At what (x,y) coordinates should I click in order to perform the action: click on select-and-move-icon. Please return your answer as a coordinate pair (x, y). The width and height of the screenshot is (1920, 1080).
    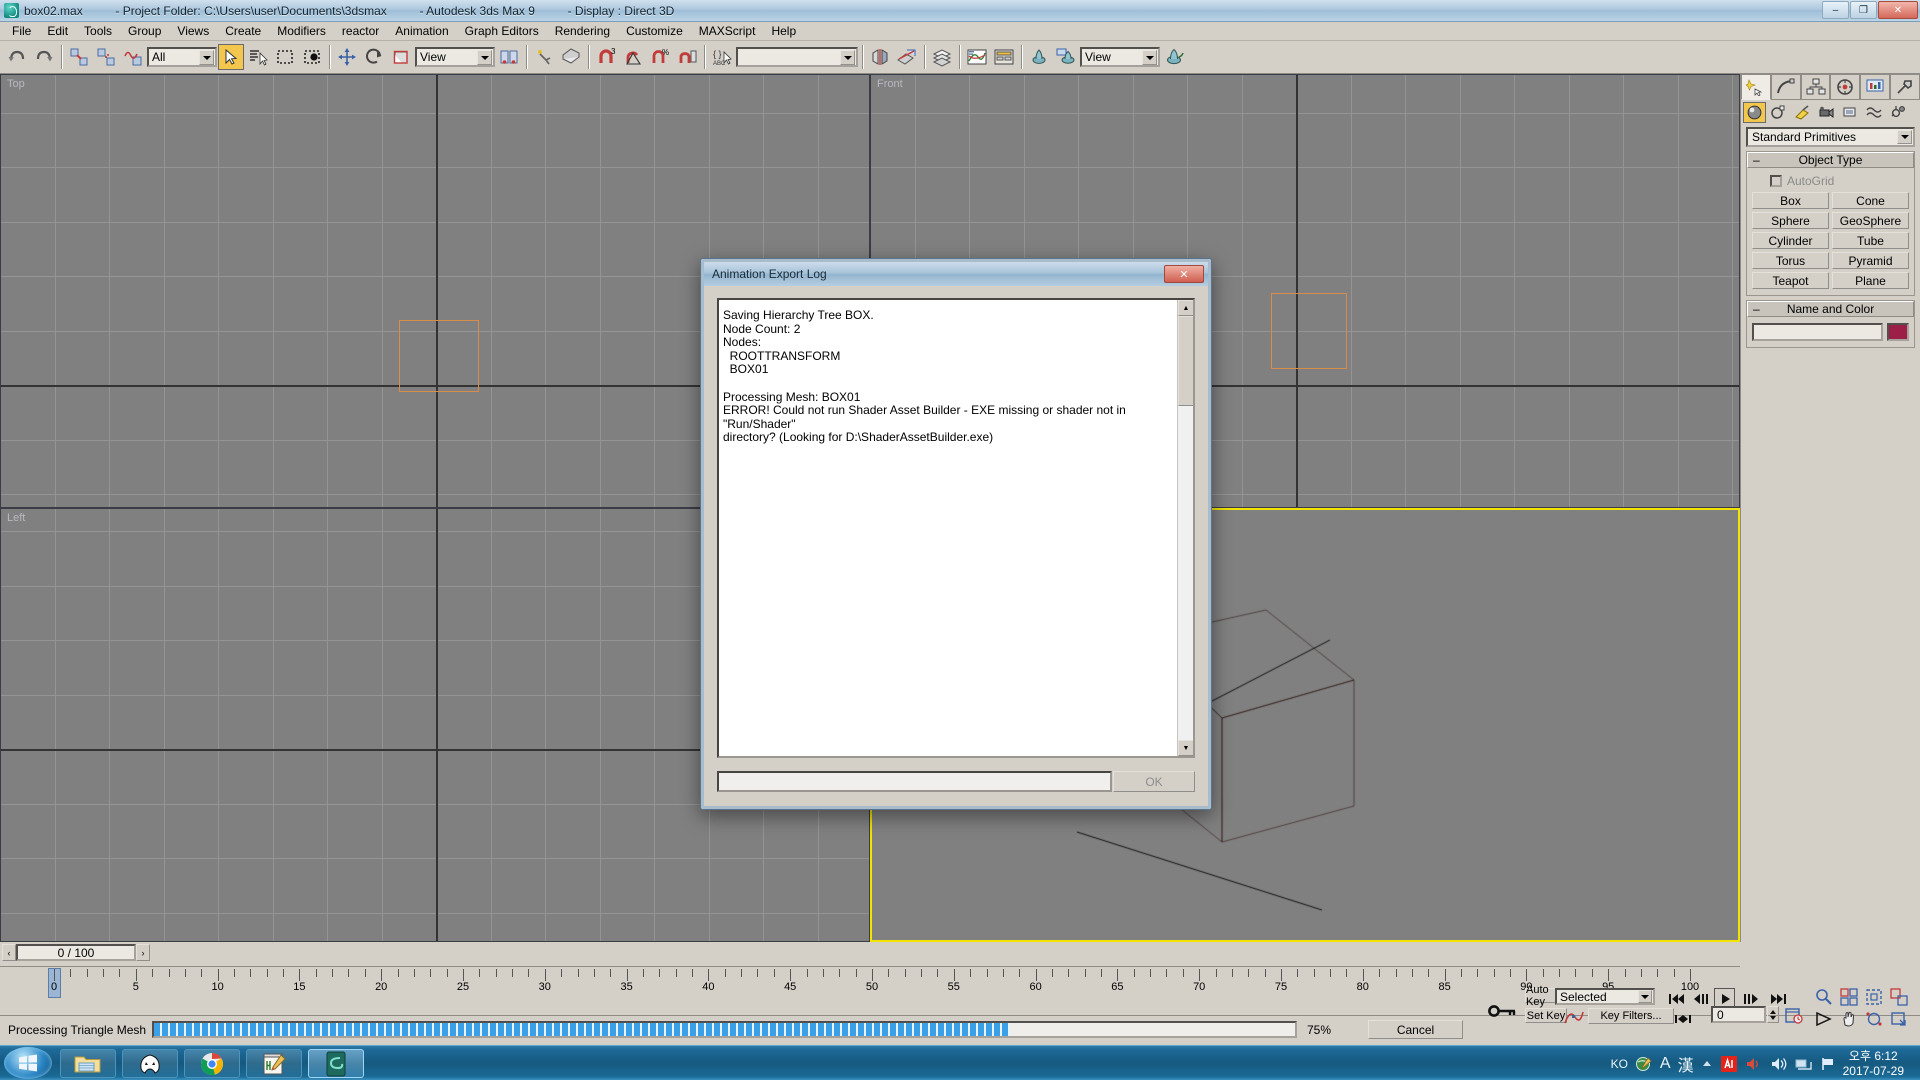
    Looking at the image, I should click on (347, 57).